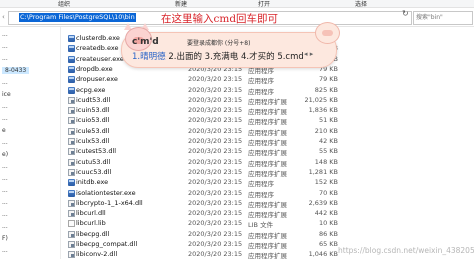 The height and width of the screenshot is (260, 474). Describe the element at coordinates (4, 130) in the screenshot. I see `nav-item: e` at that location.